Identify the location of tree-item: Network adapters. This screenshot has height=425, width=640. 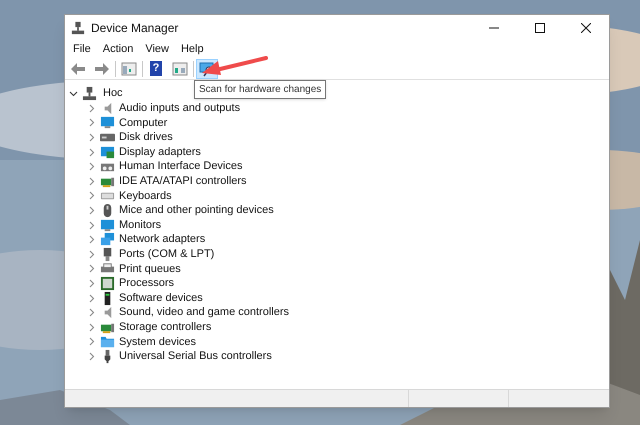
(162, 239).